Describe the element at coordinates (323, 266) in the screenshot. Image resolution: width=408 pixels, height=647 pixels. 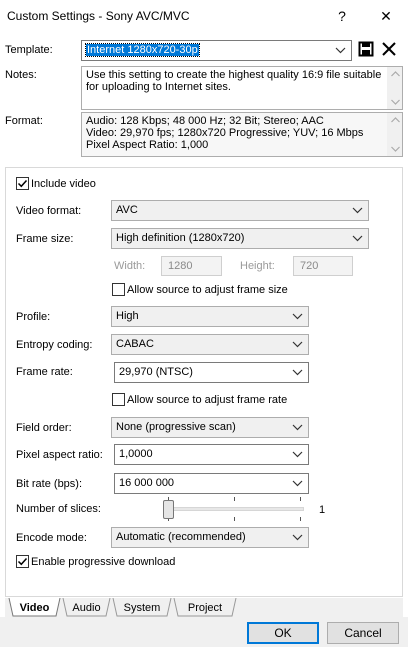
I see `height-field: 720` at that location.